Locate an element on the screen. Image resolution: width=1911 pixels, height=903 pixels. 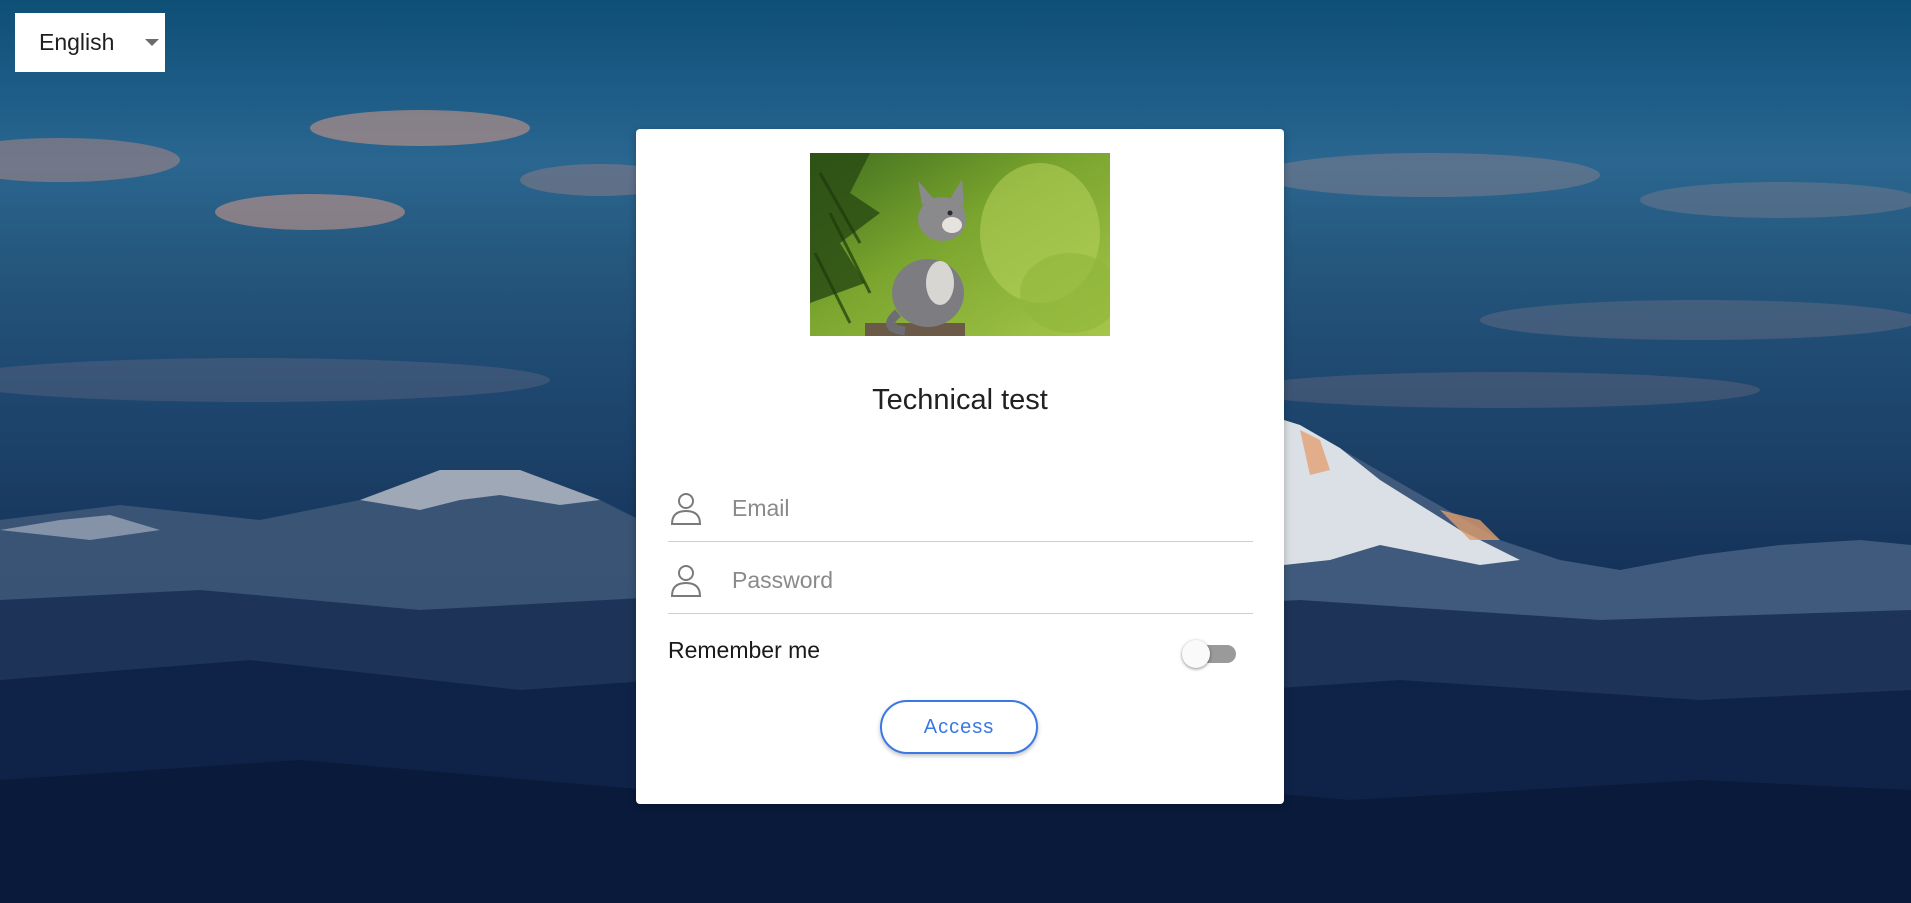
email-input is located at coordinates (982, 508).